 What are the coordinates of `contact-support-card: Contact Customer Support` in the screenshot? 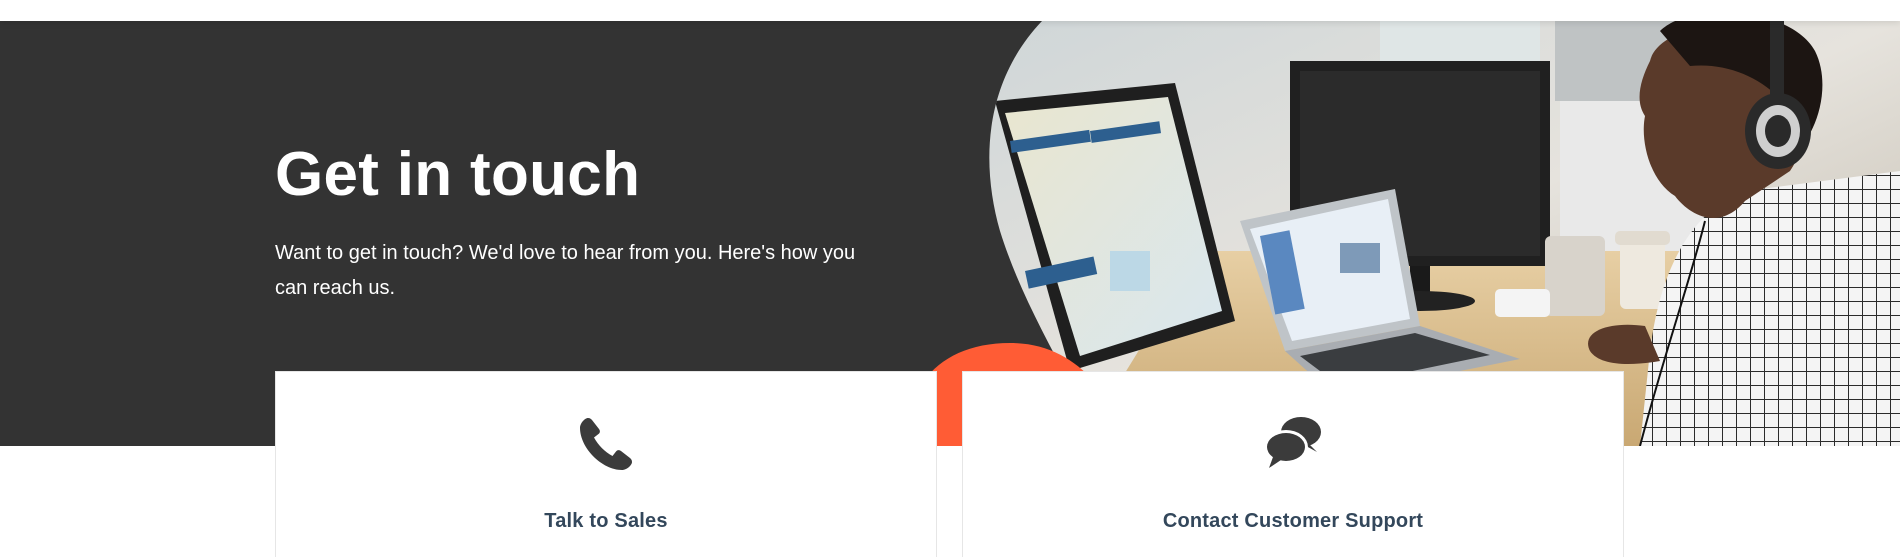 It's located at (1293, 464).